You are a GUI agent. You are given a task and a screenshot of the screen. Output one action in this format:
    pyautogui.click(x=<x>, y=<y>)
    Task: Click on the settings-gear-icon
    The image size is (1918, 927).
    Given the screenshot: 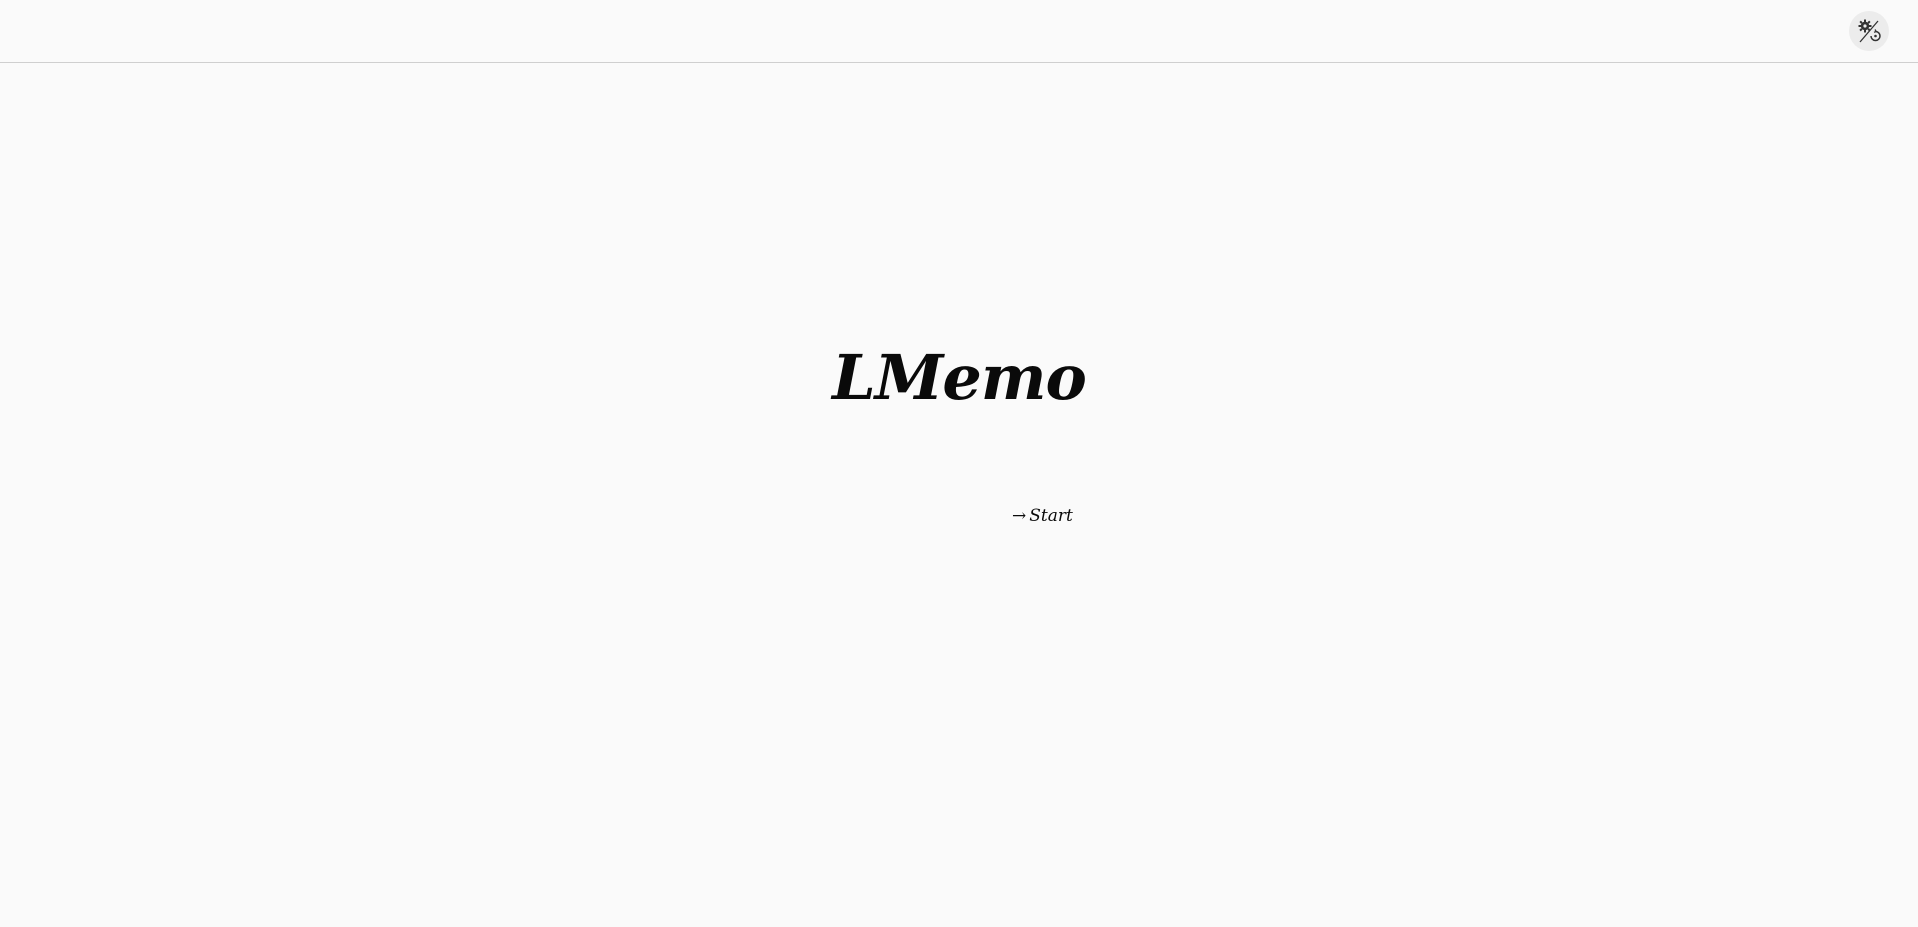 What is the action you would take?
    pyautogui.click(x=1869, y=31)
    